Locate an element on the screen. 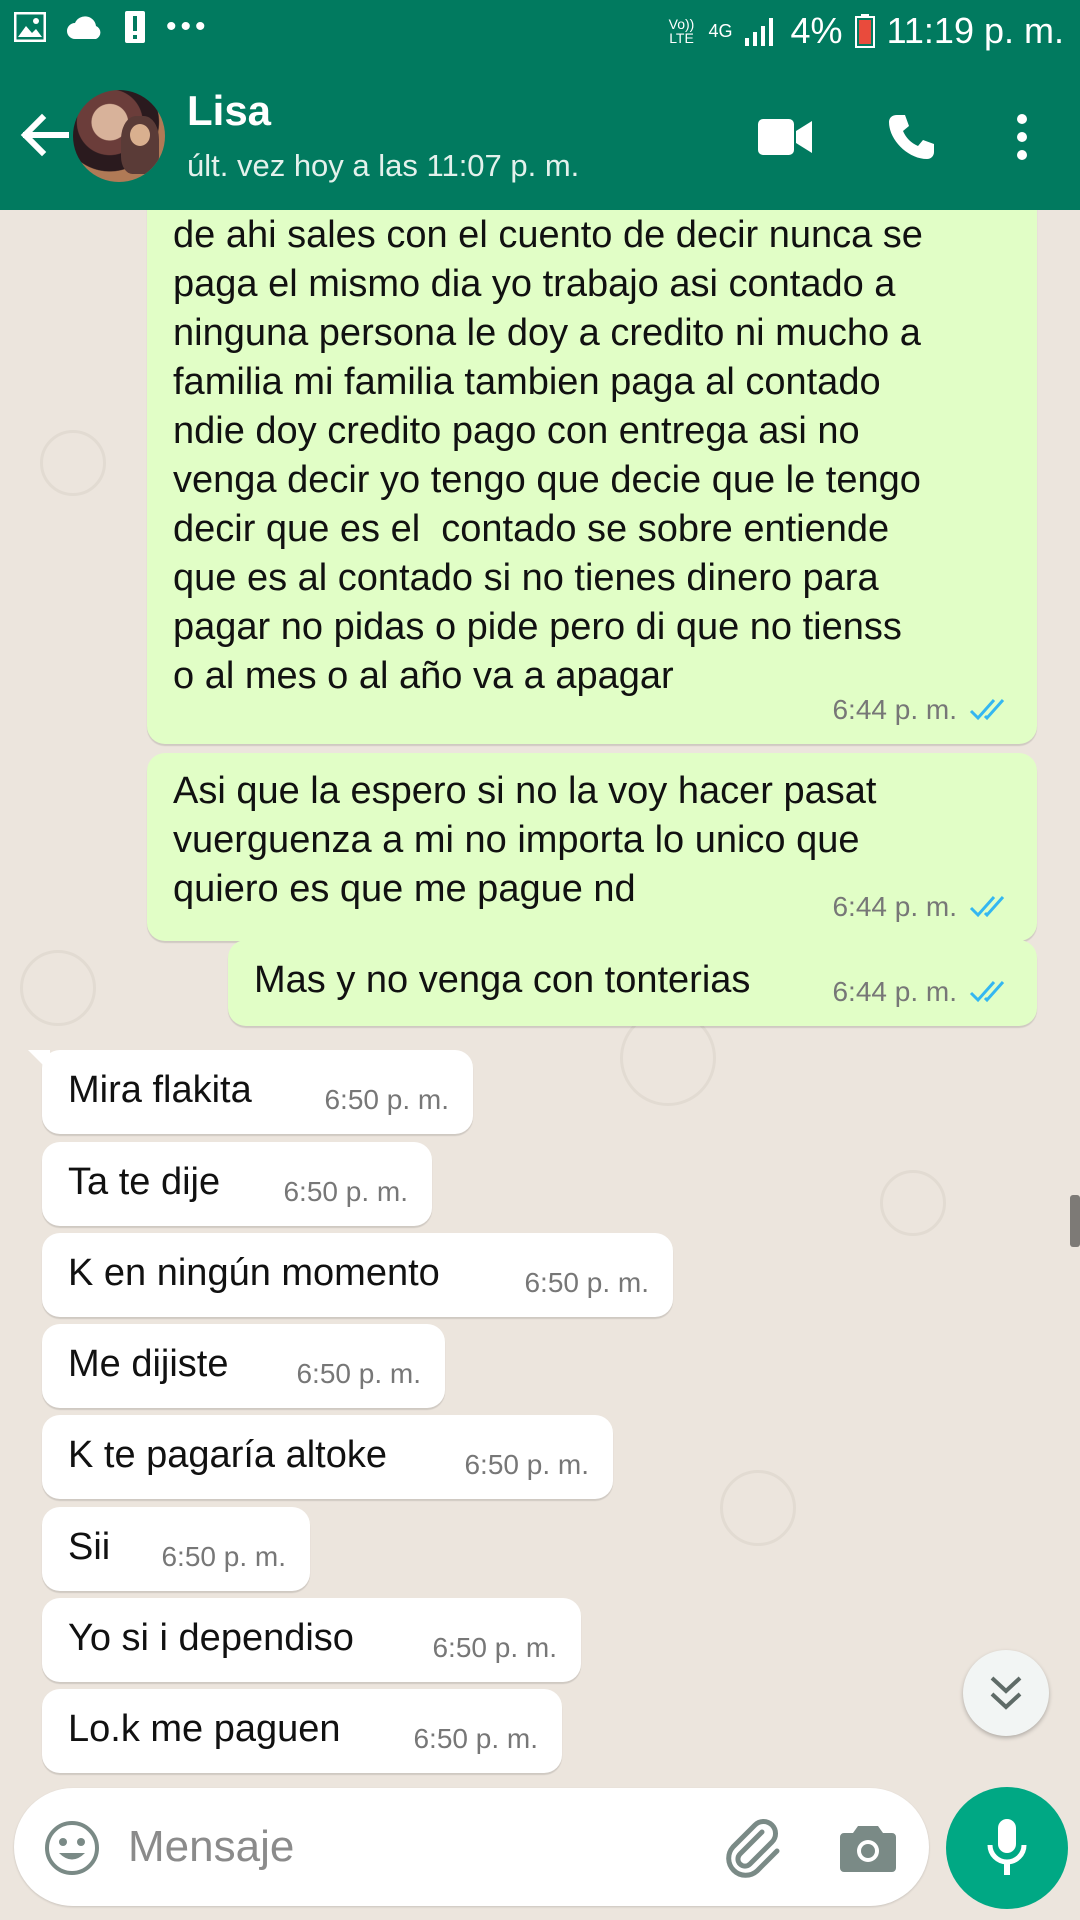  scrollbar-thumb is located at coordinates (1075, 1221).